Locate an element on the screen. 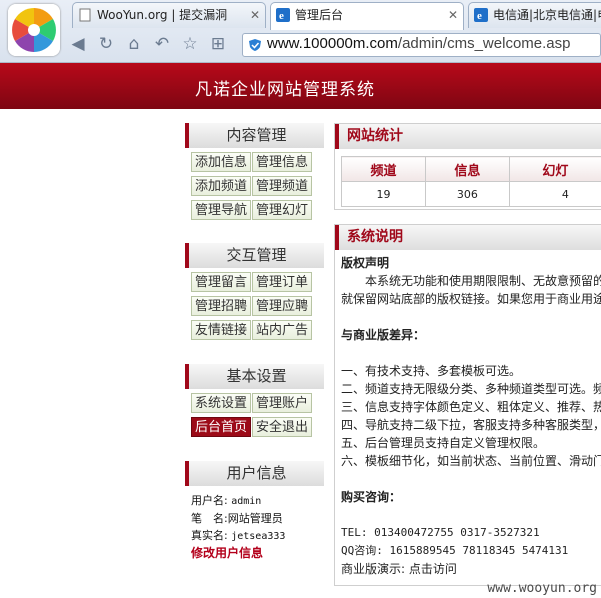 This screenshot has width=601, height=598. stats-value-slides: 4 is located at coordinates (554, 194).